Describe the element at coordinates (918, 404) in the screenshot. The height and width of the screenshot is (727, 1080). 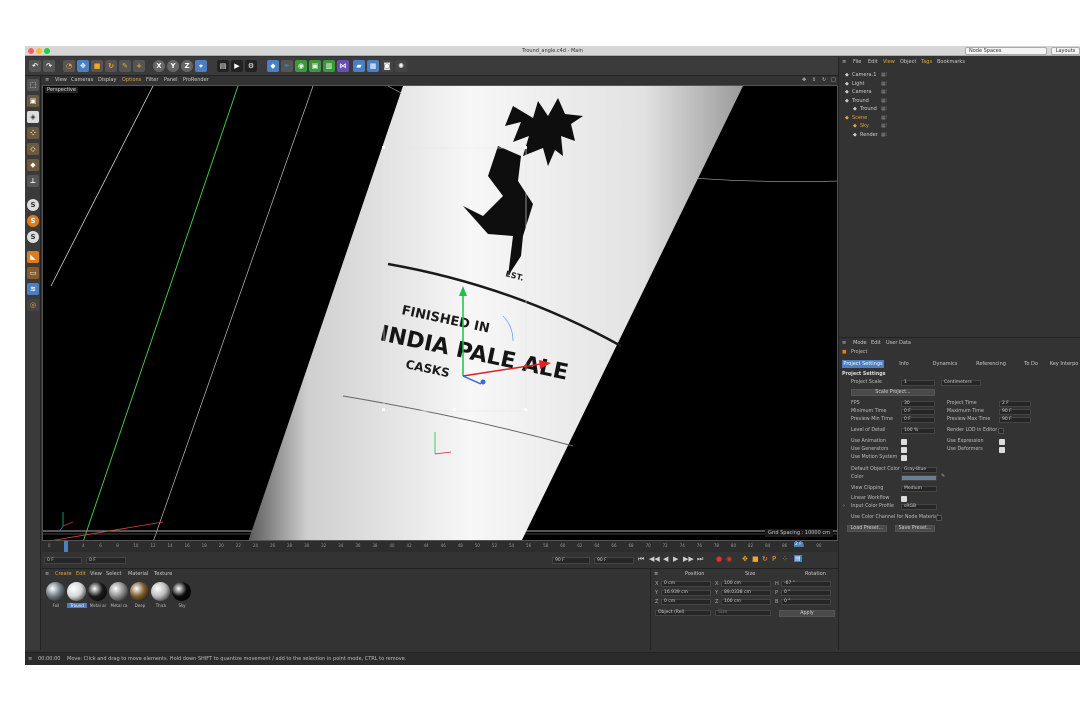
I see `fps-field: 30` at that location.